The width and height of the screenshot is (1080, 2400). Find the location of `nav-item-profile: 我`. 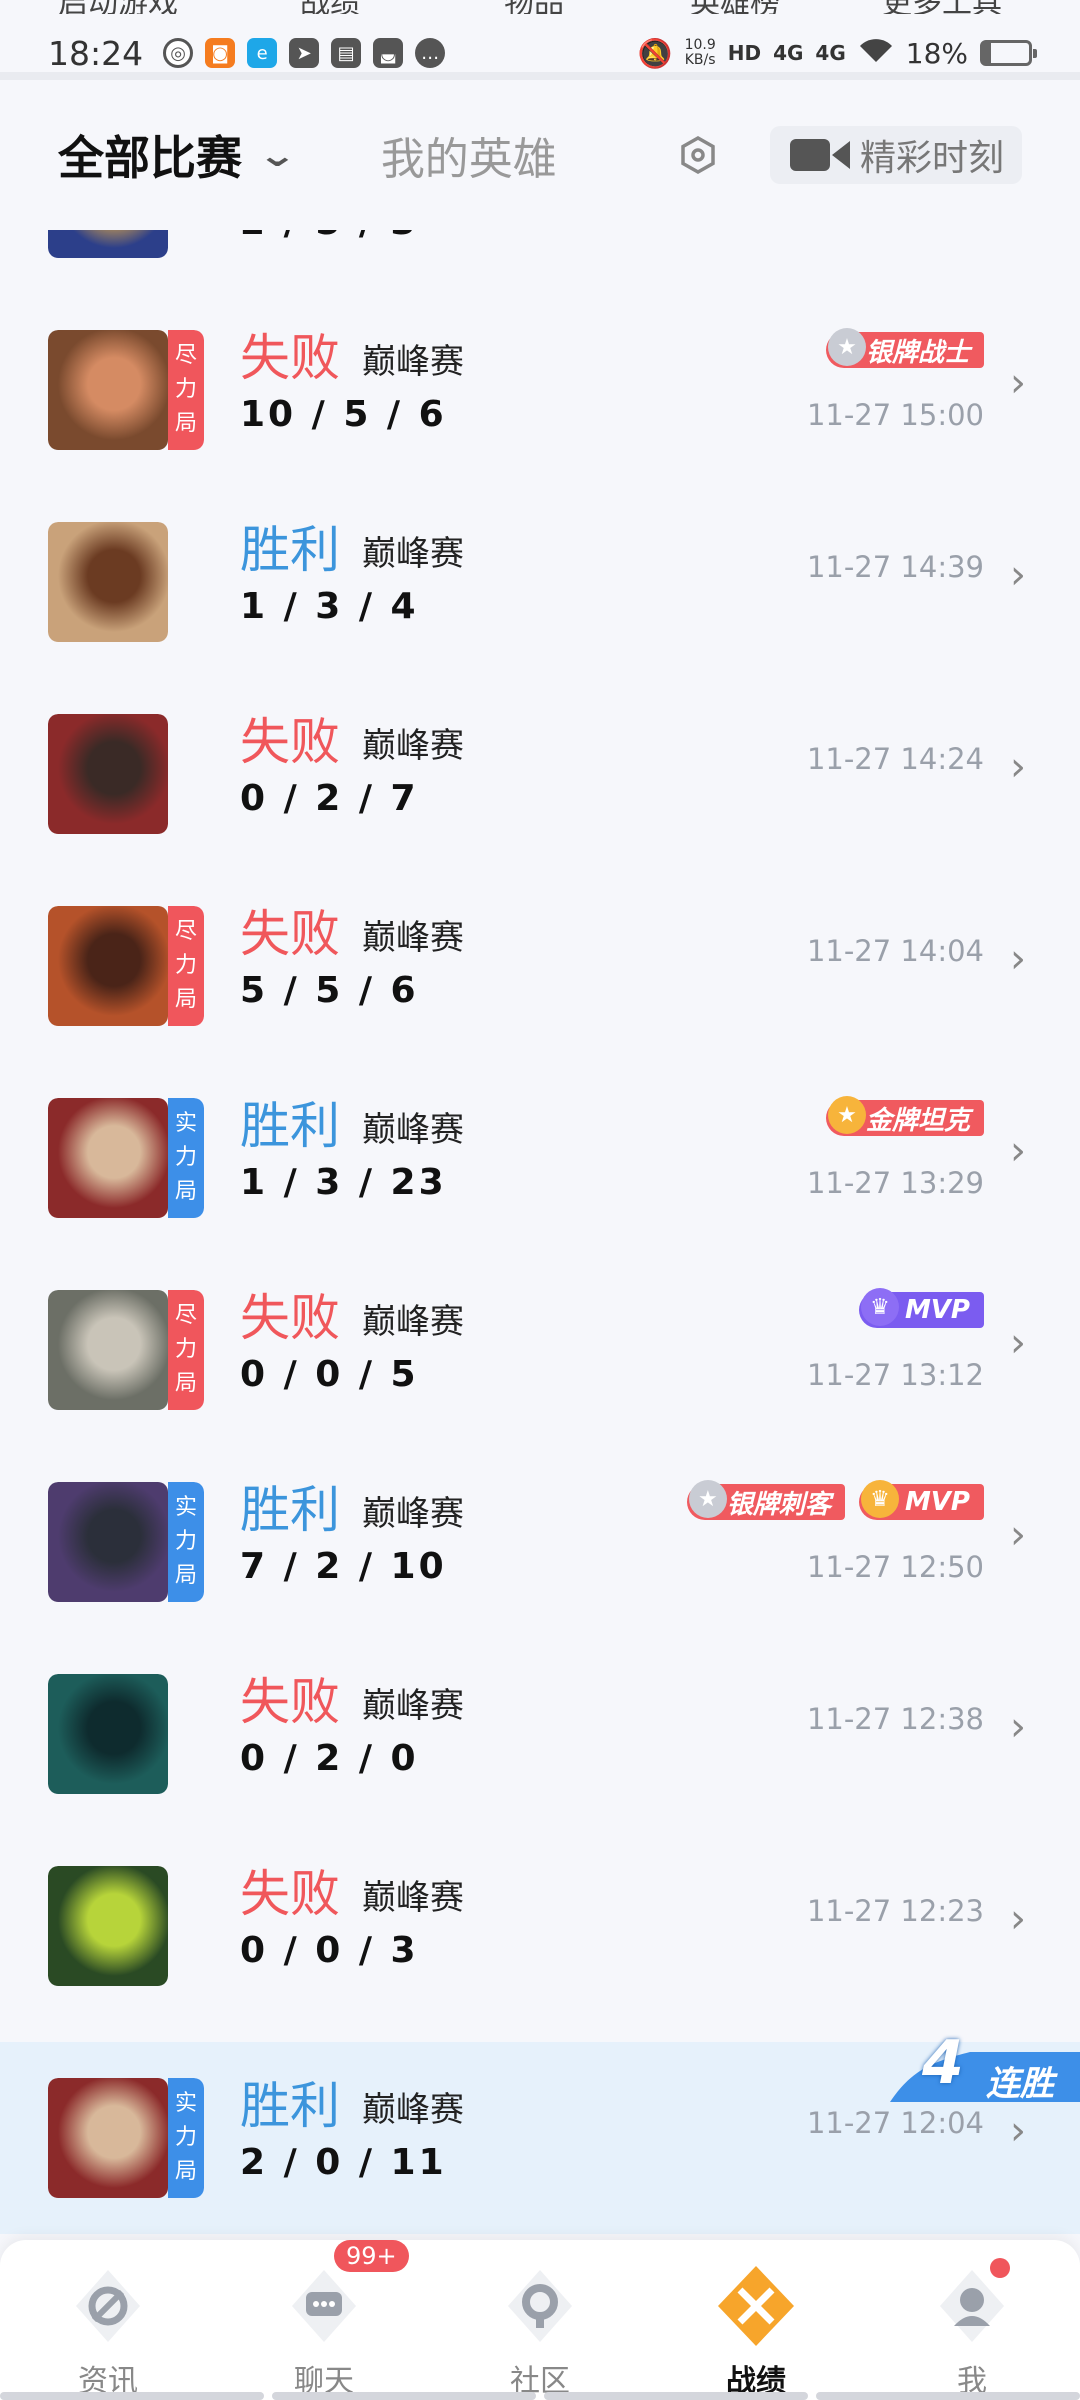

nav-item-profile: 我 is located at coordinates (972, 2320).